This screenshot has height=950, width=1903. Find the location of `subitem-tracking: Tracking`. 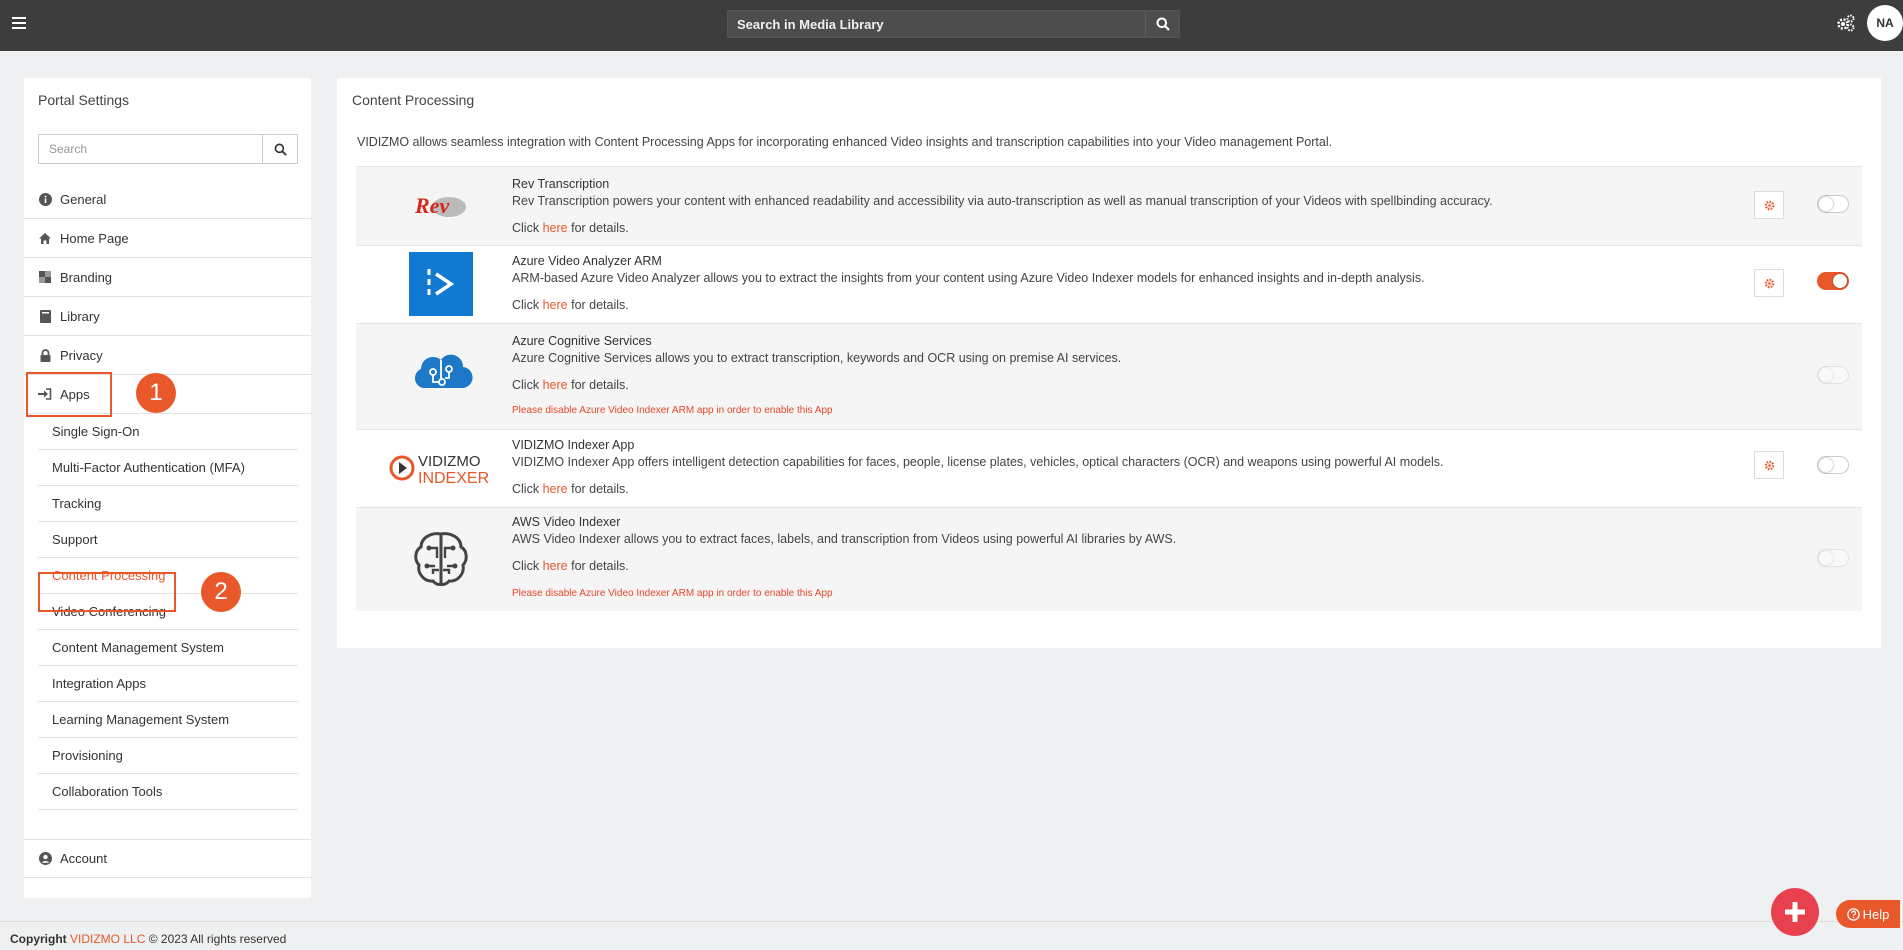

subitem-tracking: Tracking is located at coordinates (168, 504).